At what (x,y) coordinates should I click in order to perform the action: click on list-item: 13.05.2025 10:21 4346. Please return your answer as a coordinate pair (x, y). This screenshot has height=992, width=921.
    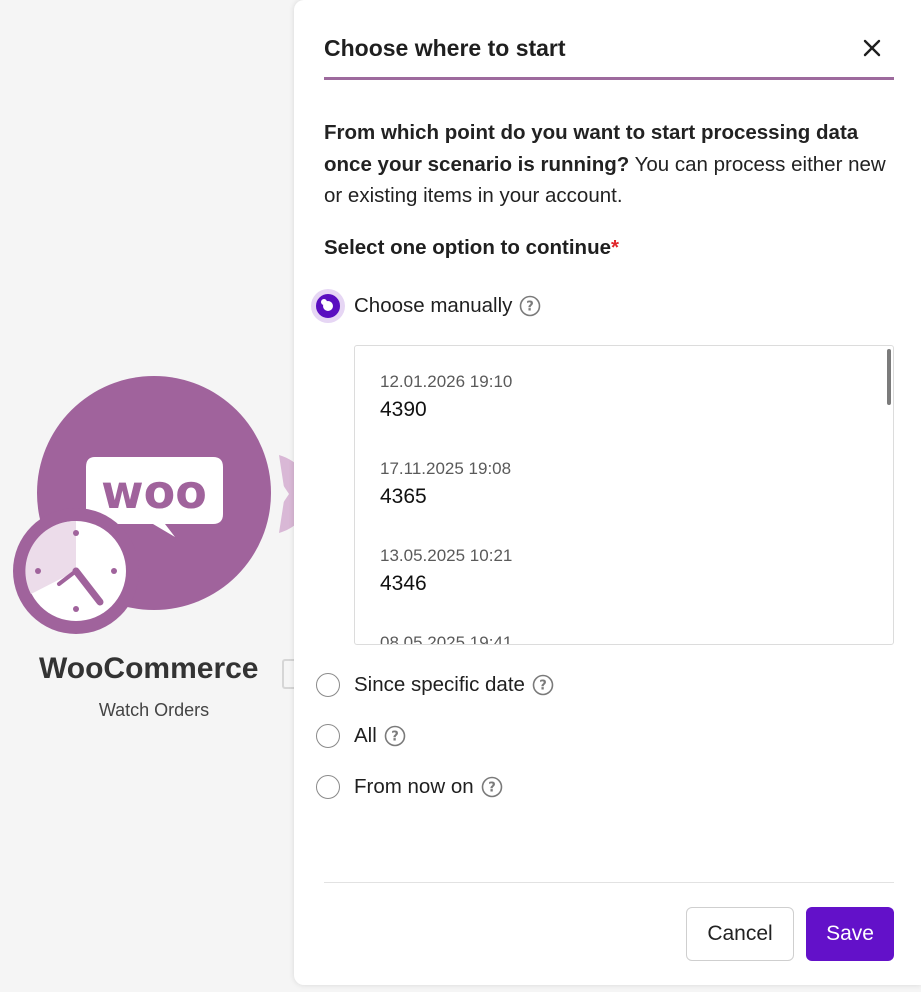
    Looking at the image, I should click on (446, 571).